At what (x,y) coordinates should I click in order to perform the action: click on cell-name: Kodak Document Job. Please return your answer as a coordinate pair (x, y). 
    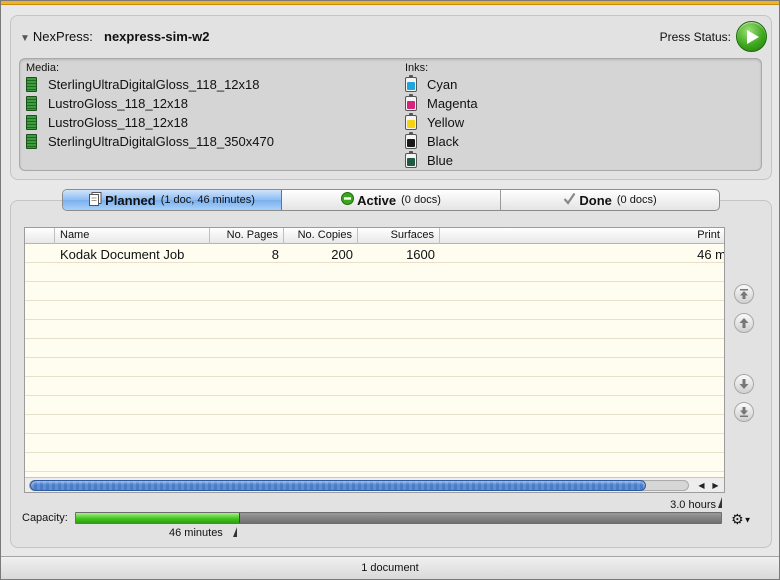
    Looking at the image, I should click on (122, 254).